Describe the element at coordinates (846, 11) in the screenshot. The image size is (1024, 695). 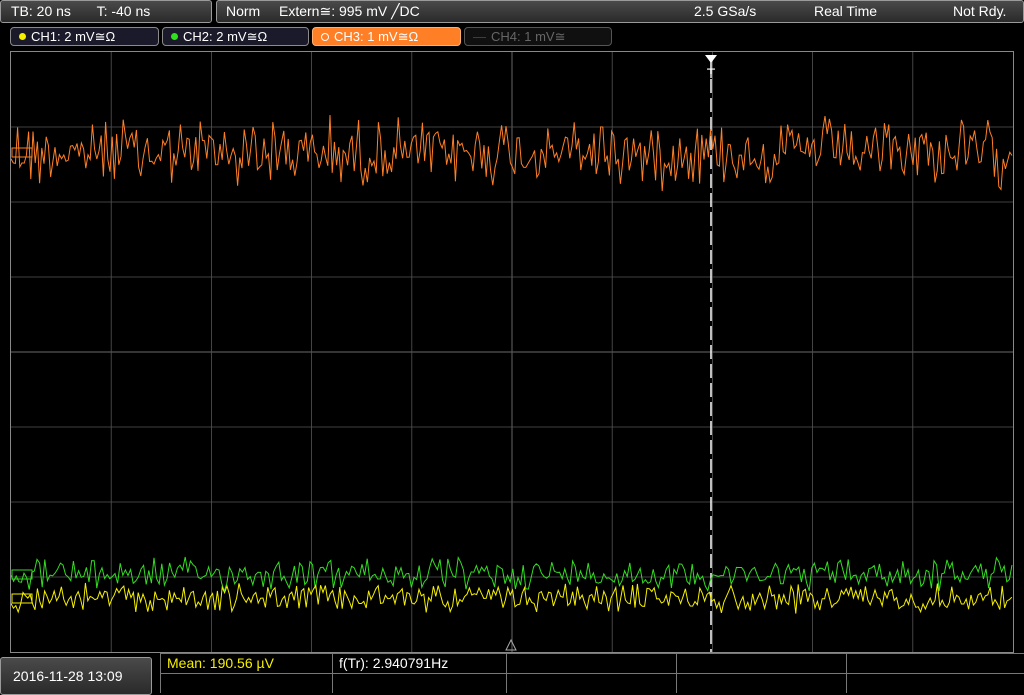
I see `acquisition-mode: Real Time` at that location.